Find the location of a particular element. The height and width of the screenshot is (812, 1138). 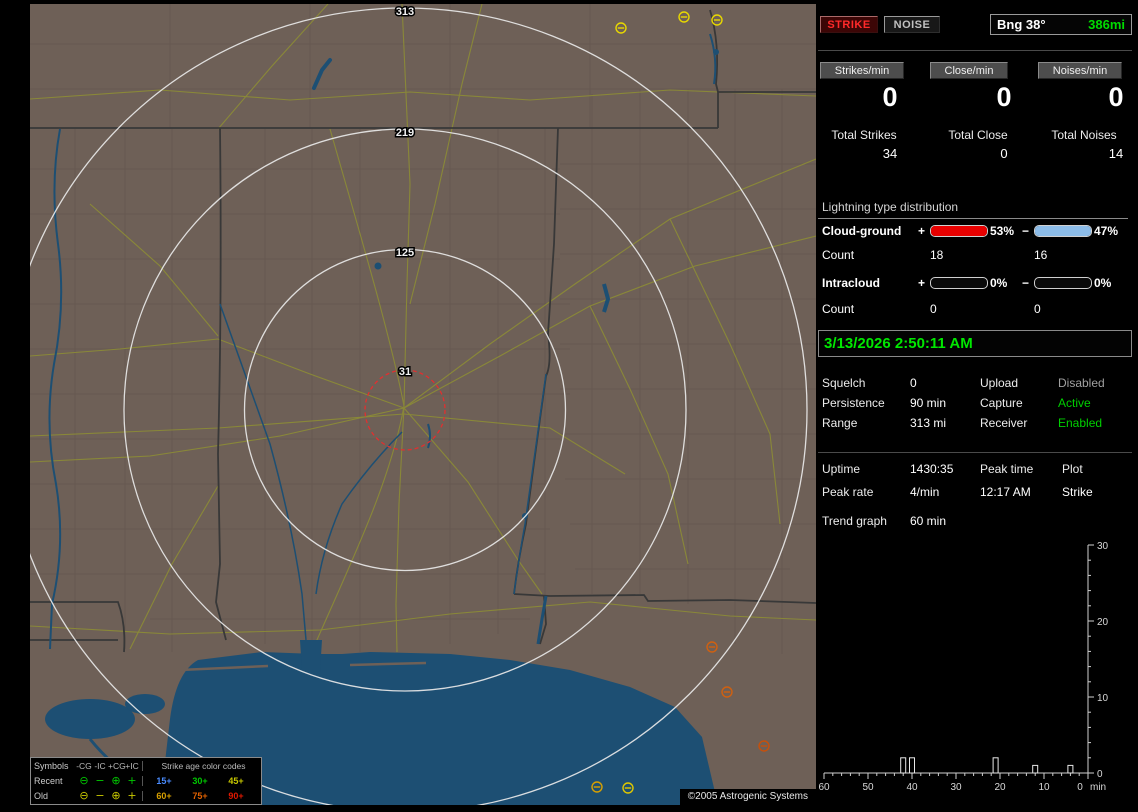

cloud-ground-label: Cloud-ground is located at coordinates (862, 231).